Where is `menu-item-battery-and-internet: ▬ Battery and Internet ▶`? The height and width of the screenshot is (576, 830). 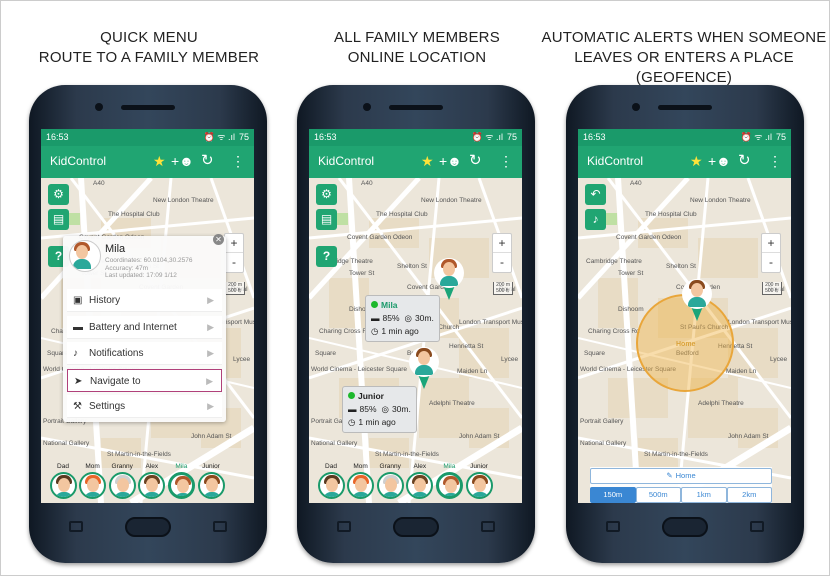
menu-item-battery-and-internet: ▬ Battery and Internet ▶ is located at coordinates (144, 327).